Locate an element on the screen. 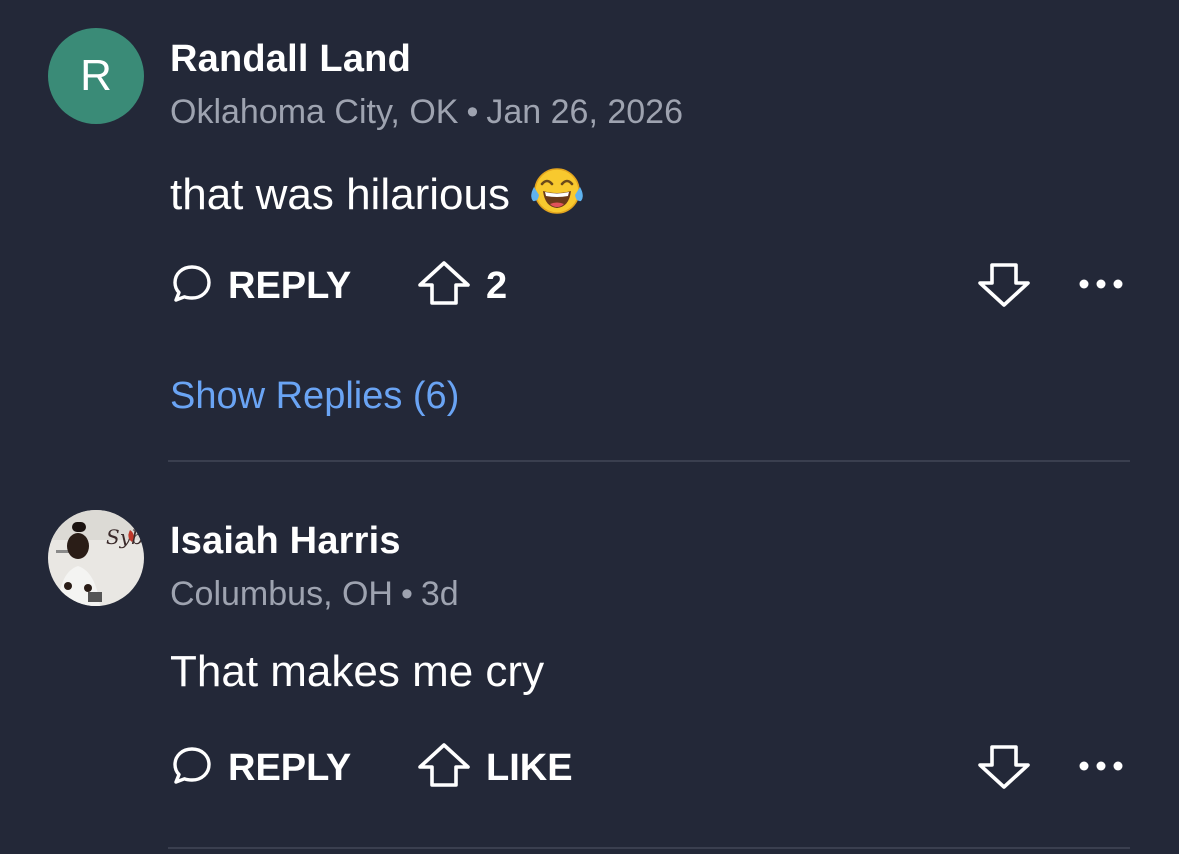 The height and width of the screenshot is (854, 1179). upvote-count: 2 is located at coordinates (497, 285).